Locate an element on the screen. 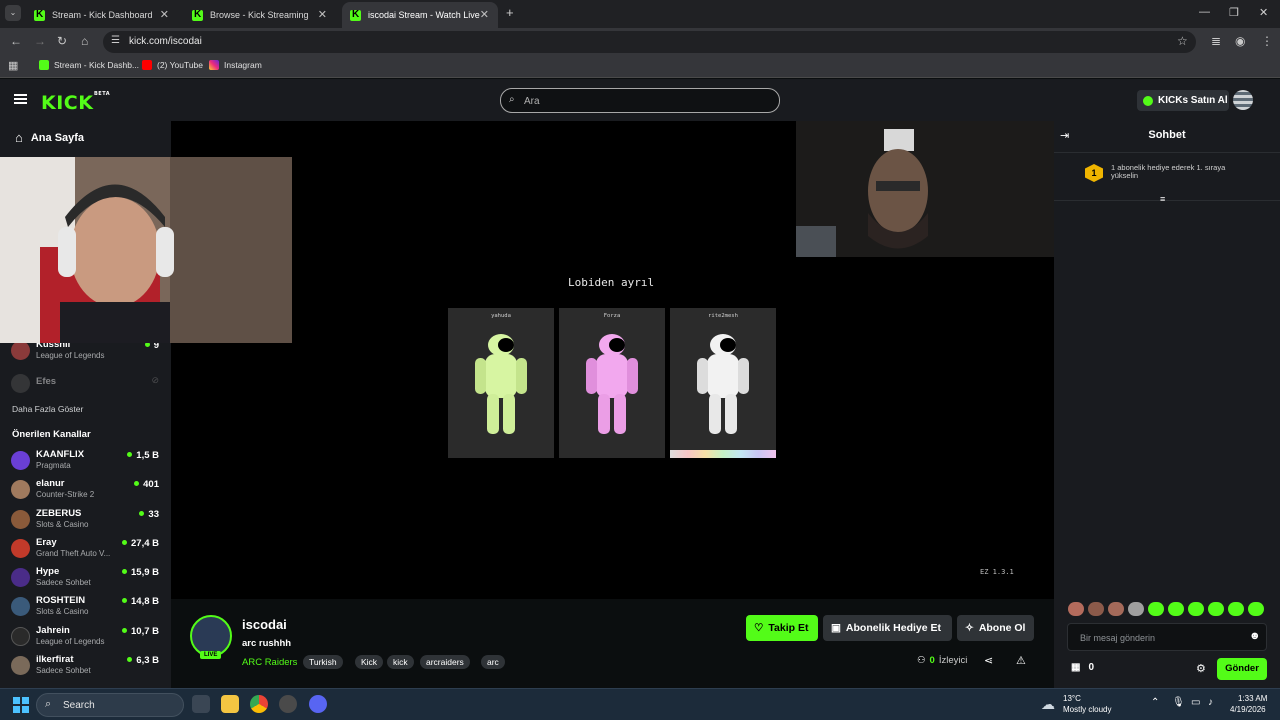  beta-badge: BETA is located at coordinates (102, 94).